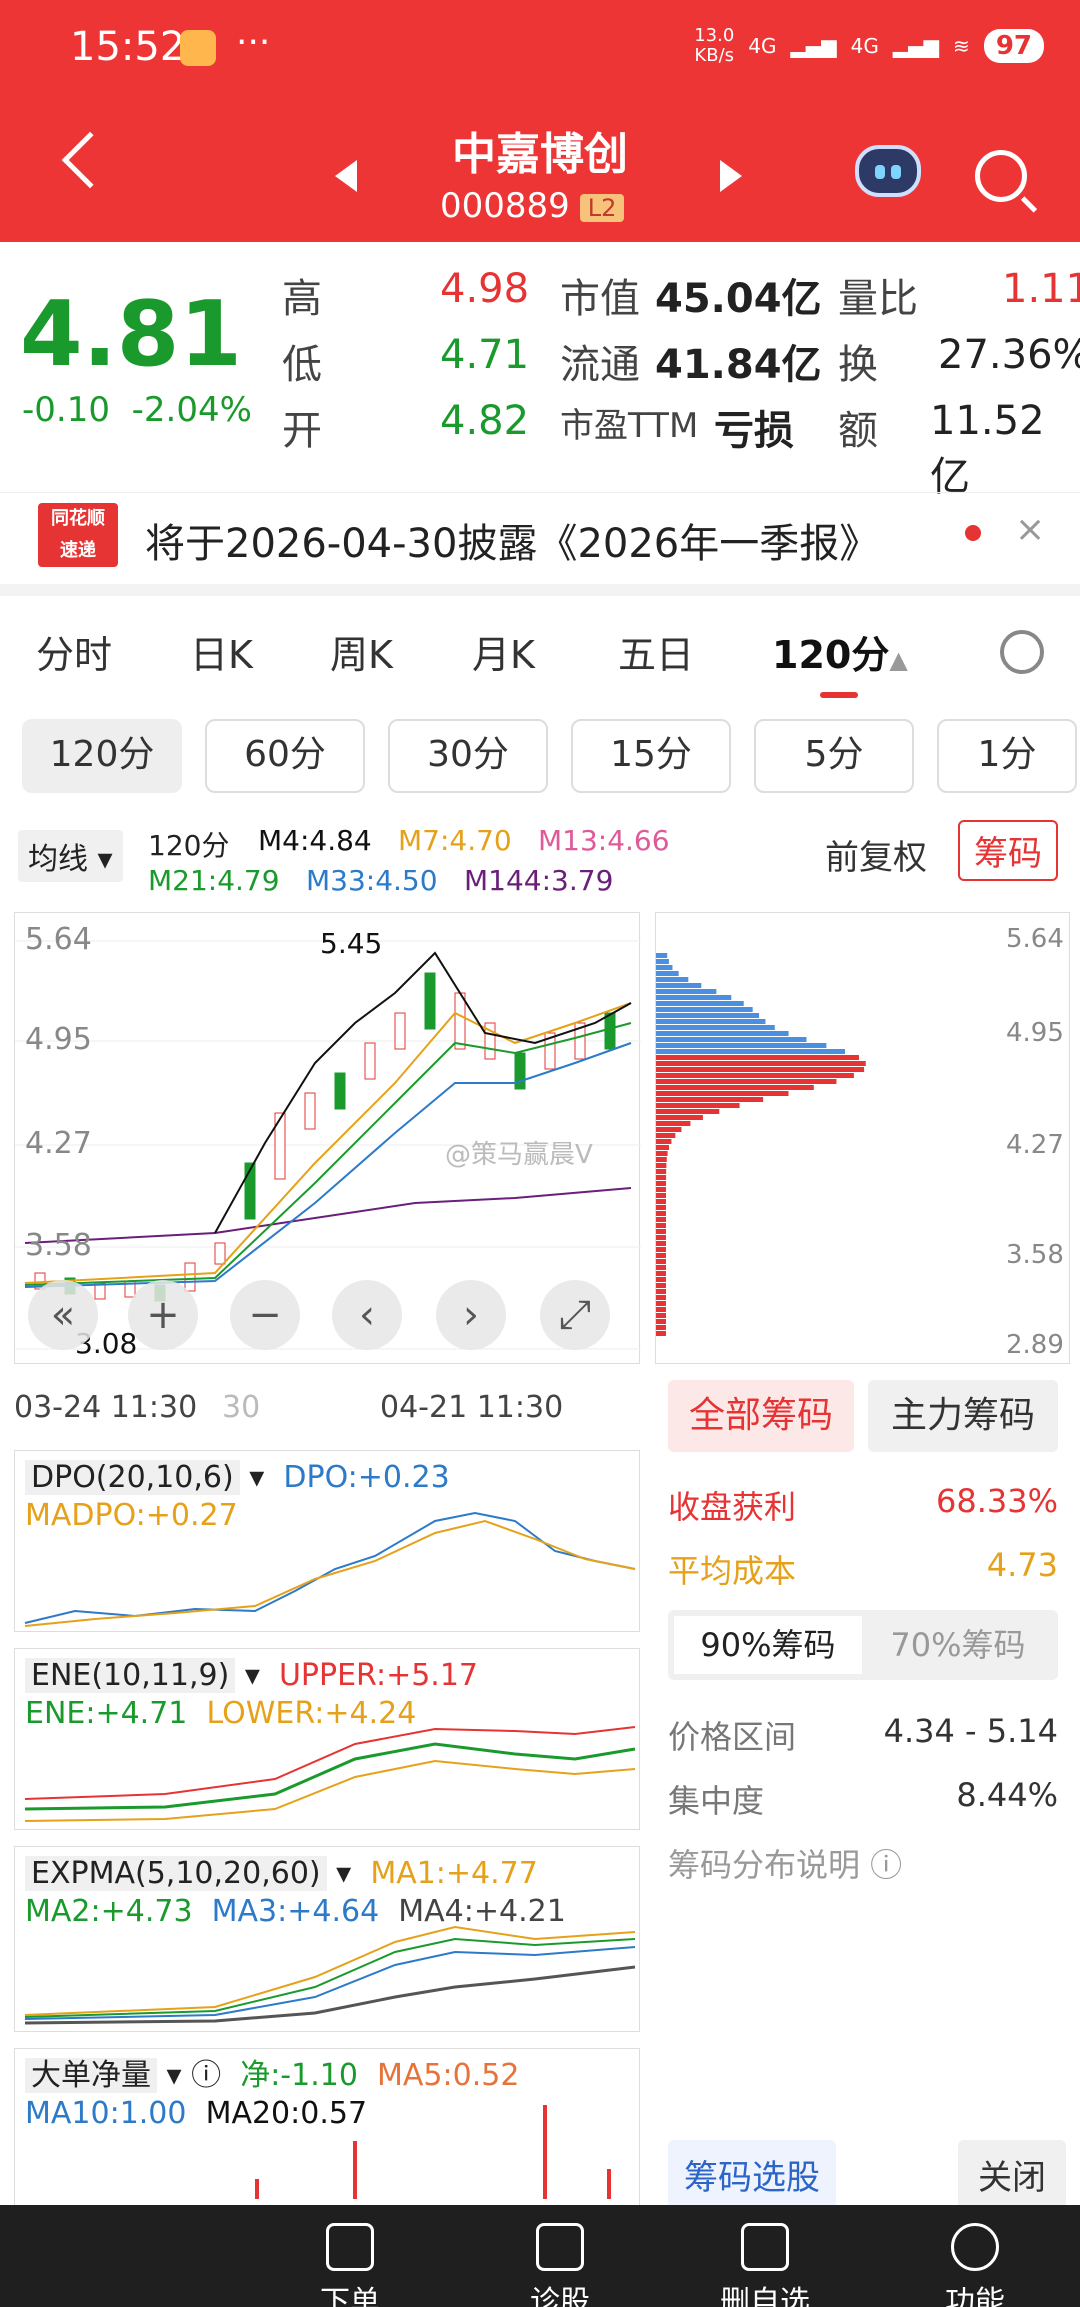  What do you see at coordinates (1001, 176) in the screenshot?
I see `search-icon` at bounding box center [1001, 176].